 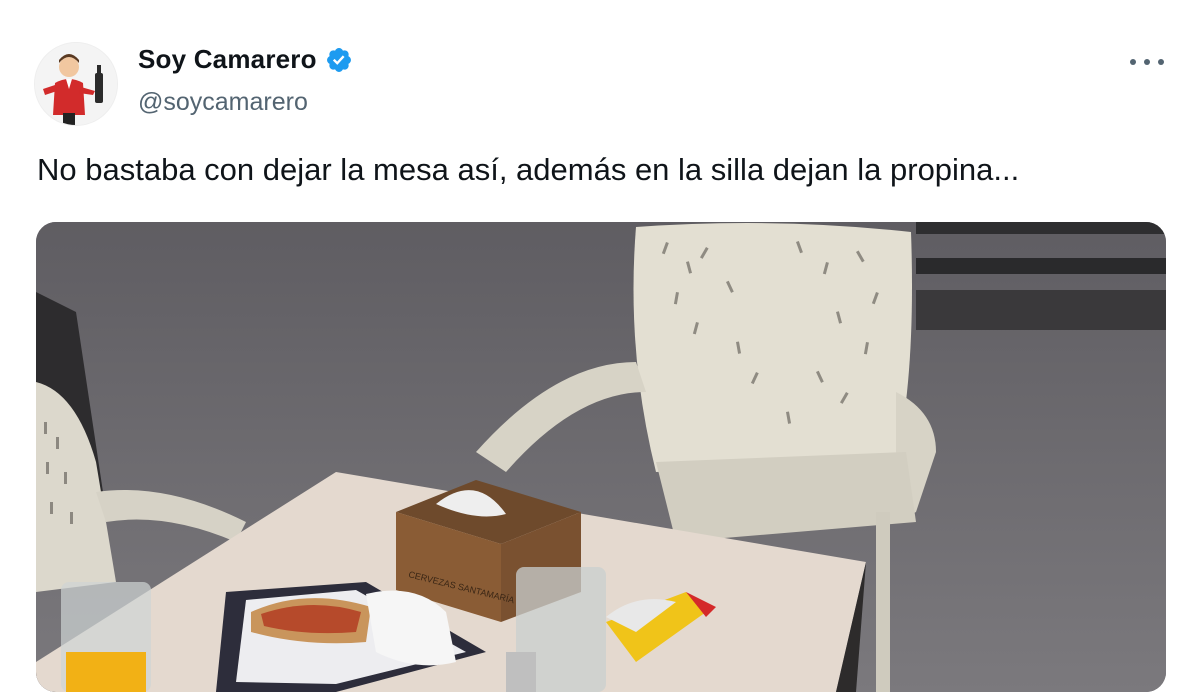 I want to click on waiter-avatar-icon, so click(x=76, y=84).